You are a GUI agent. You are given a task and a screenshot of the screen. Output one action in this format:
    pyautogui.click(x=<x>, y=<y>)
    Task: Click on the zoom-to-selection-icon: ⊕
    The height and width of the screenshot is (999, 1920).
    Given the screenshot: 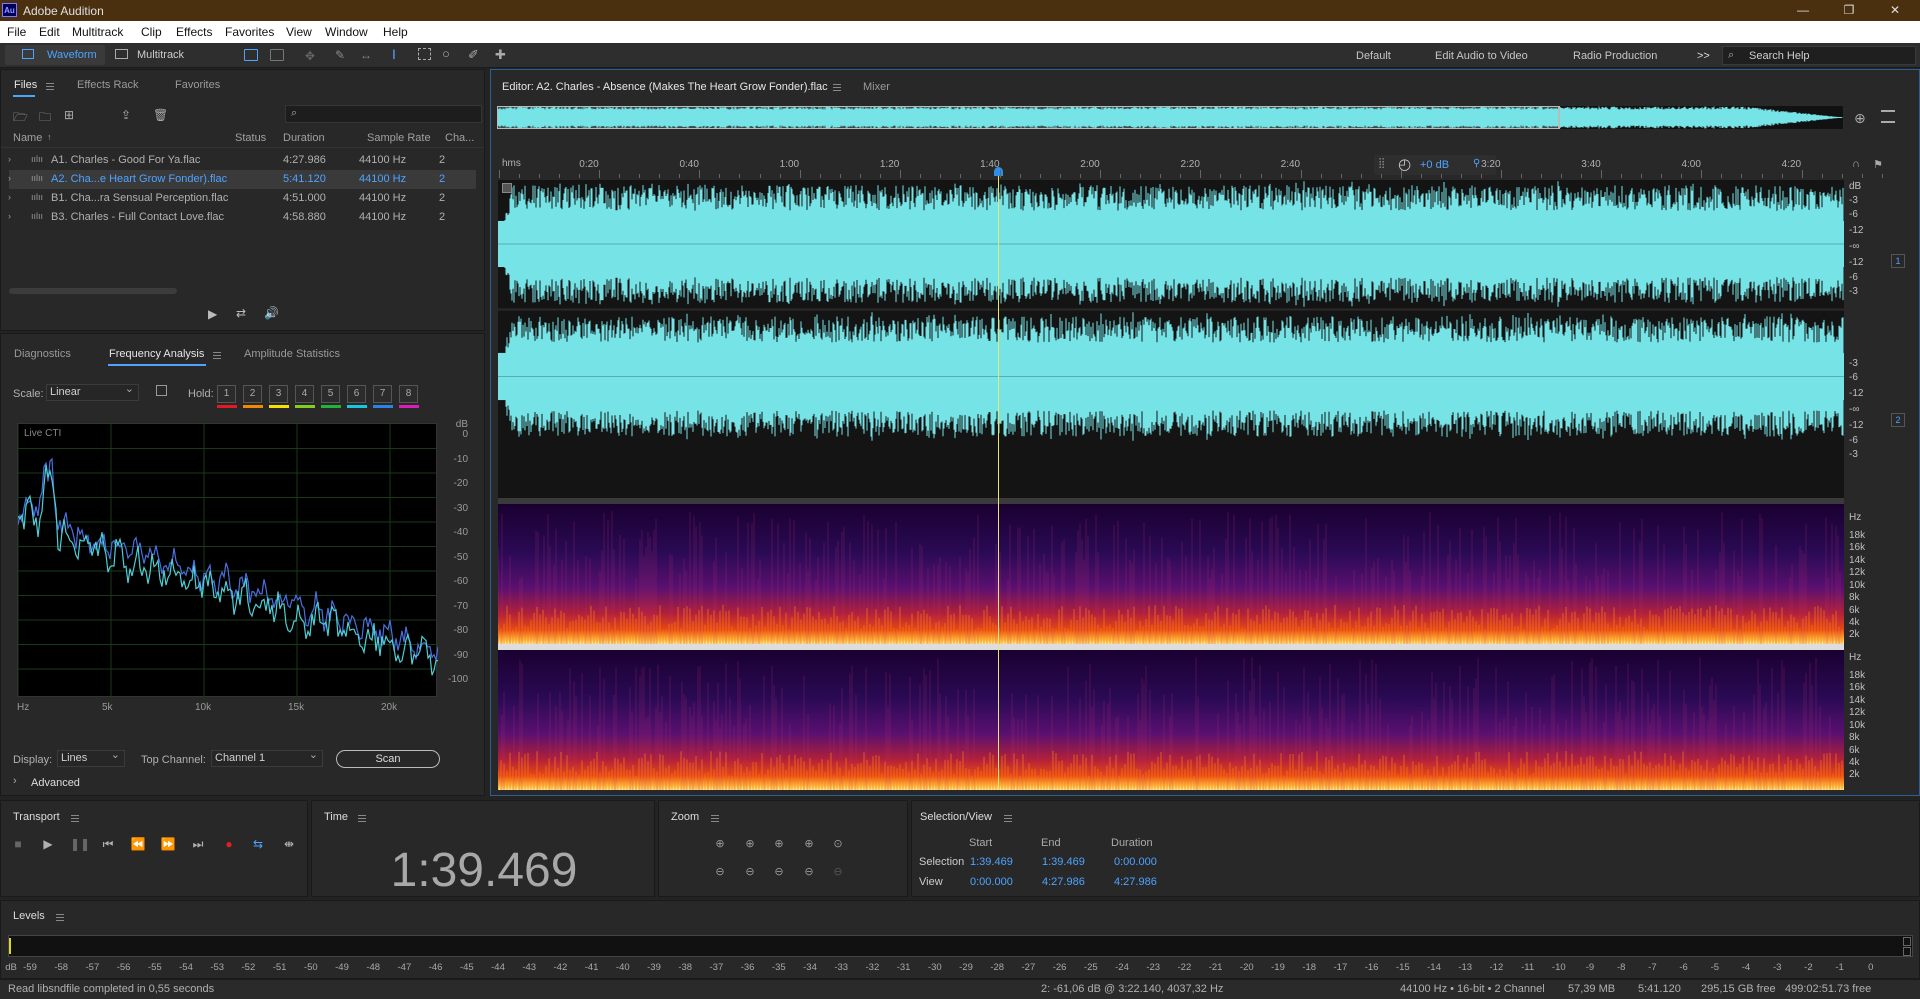 What is the action you would take?
    pyautogui.click(x=809, y=845)
    